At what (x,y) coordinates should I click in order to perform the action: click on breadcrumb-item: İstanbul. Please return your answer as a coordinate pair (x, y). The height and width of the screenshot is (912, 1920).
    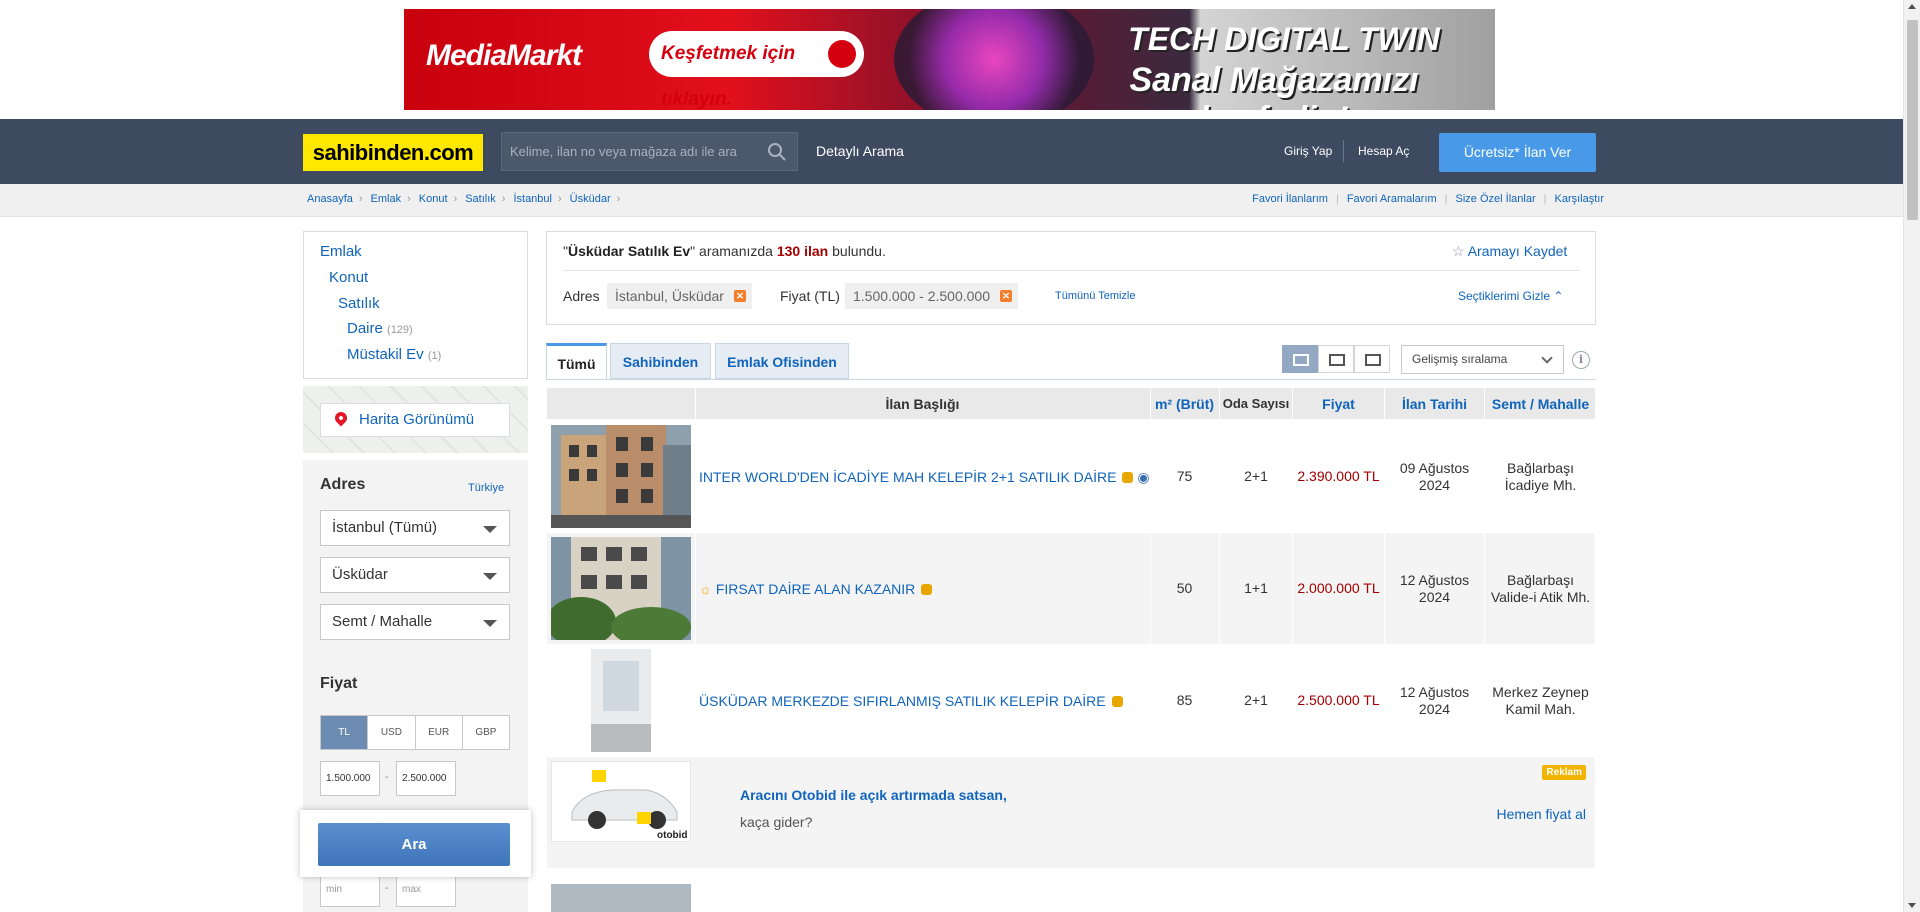
    Looking at the image, I should click on (532, 199).